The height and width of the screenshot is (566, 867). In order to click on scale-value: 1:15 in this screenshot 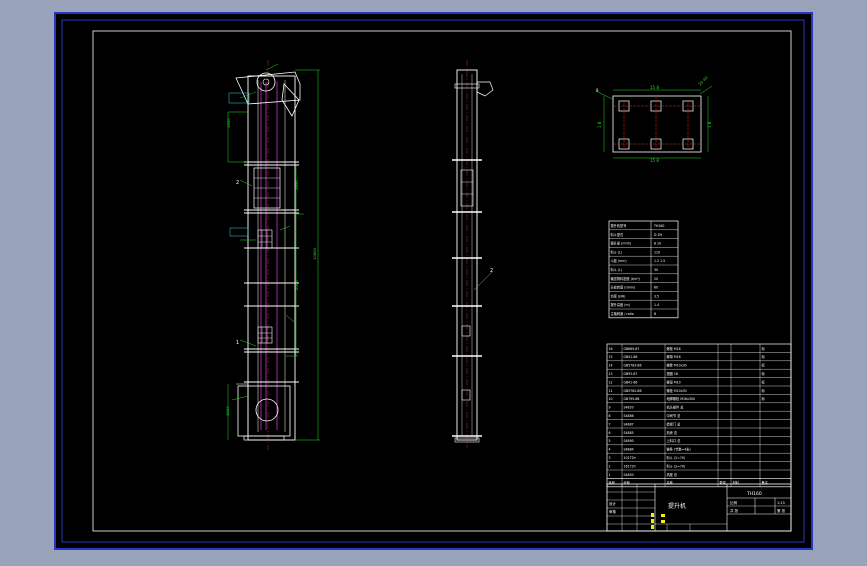, I will do `click(781, 503)`.